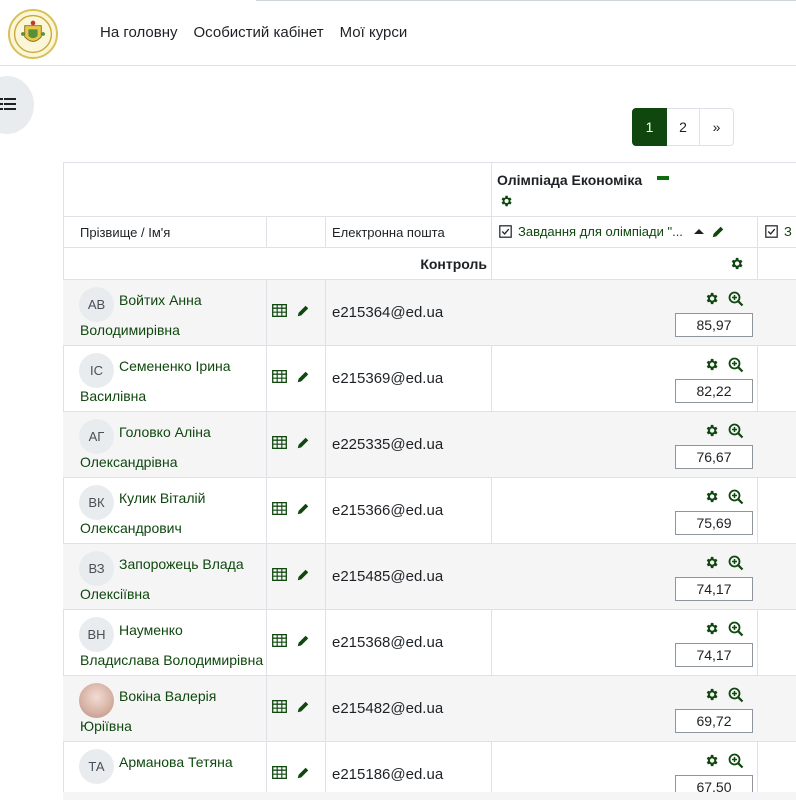 Image resolution: width=796 pixels, height=800 pixels. I want to click on collapse-category-icon, so click(663, 178).